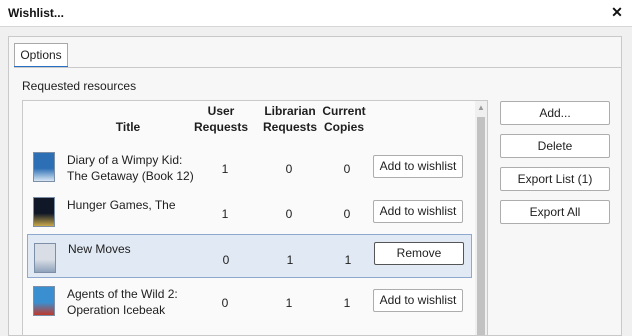 The height and width of the screenshot is (336, 632). I want to click on table-row-selected: New Moves 0 1 1 Remove, so click(249, 256).